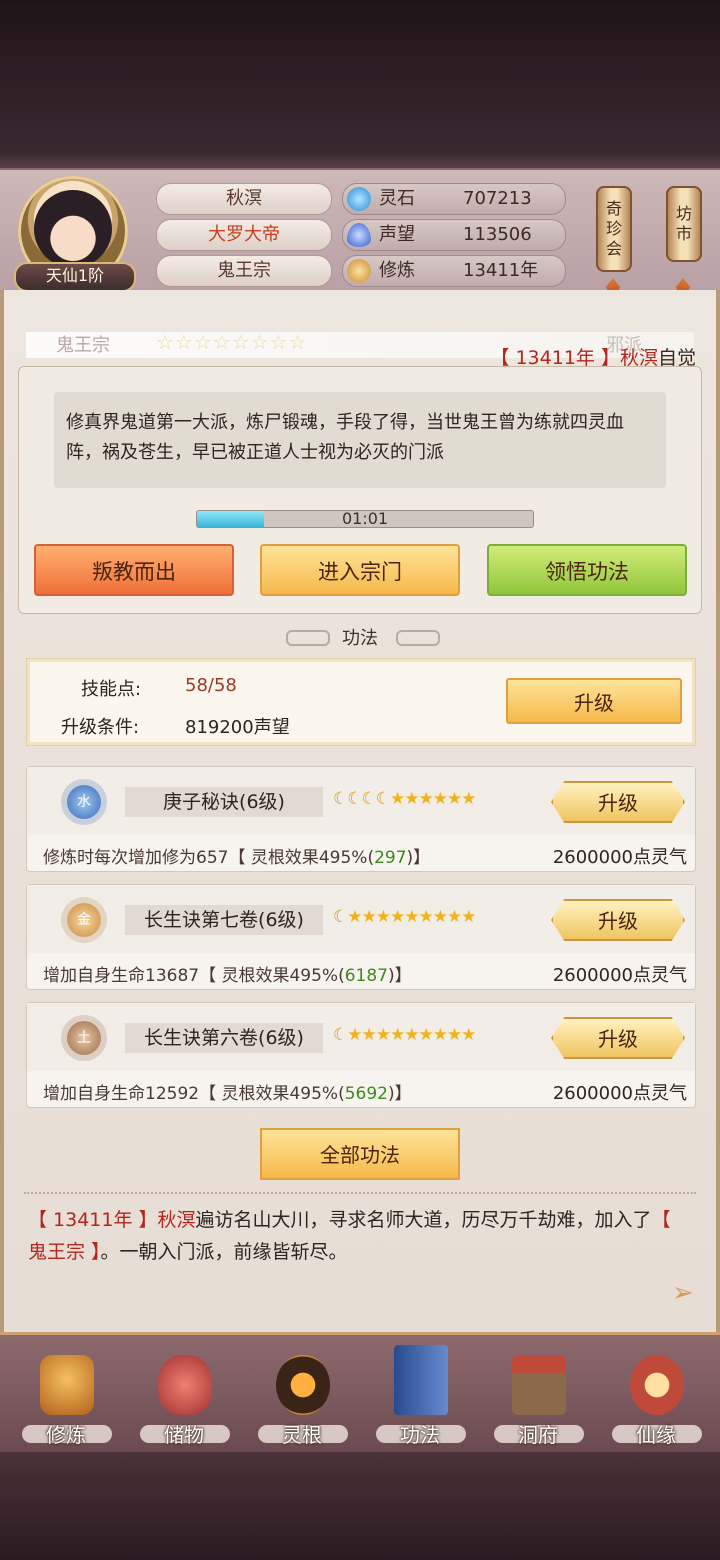  What do you see at coordinates (84, 920) in the screenshot?
I see `metal-element-icon: 金` at bounding box center [84, 920].